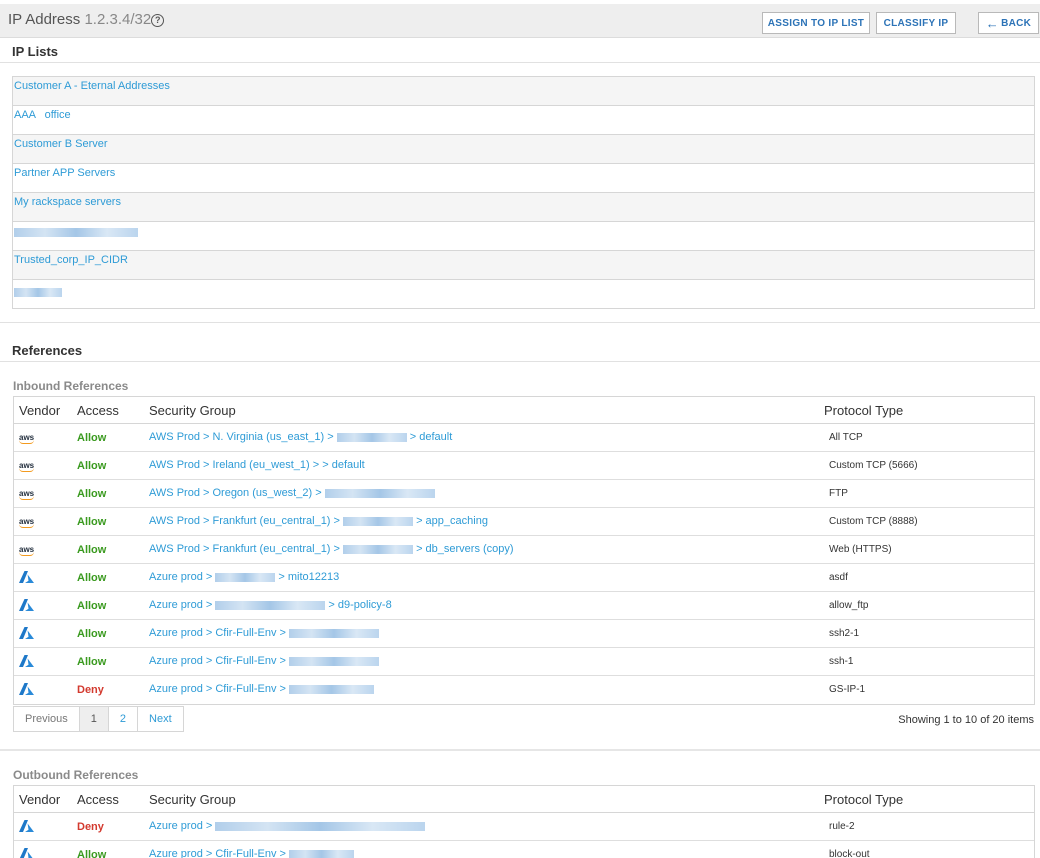  I want to click on references-title: References, so click(47, 350).